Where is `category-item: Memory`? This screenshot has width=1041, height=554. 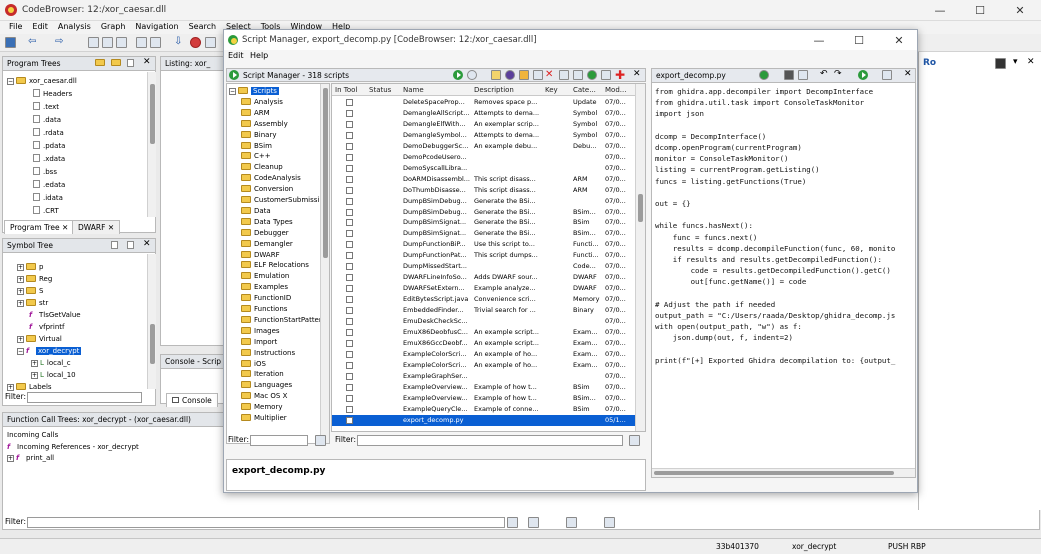 category-item: Memory is located at coordinates (261, 407).